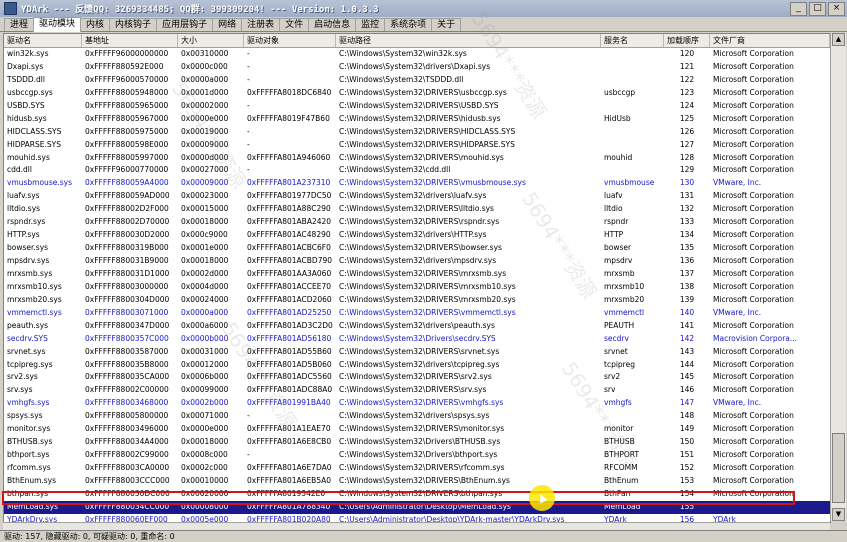 The width and height of the screenshot is (847, 542). What do you see at coordinates (211, 40) in the screenshot?
I see `col-size-header: 大小` at bounding box center [211, 40].